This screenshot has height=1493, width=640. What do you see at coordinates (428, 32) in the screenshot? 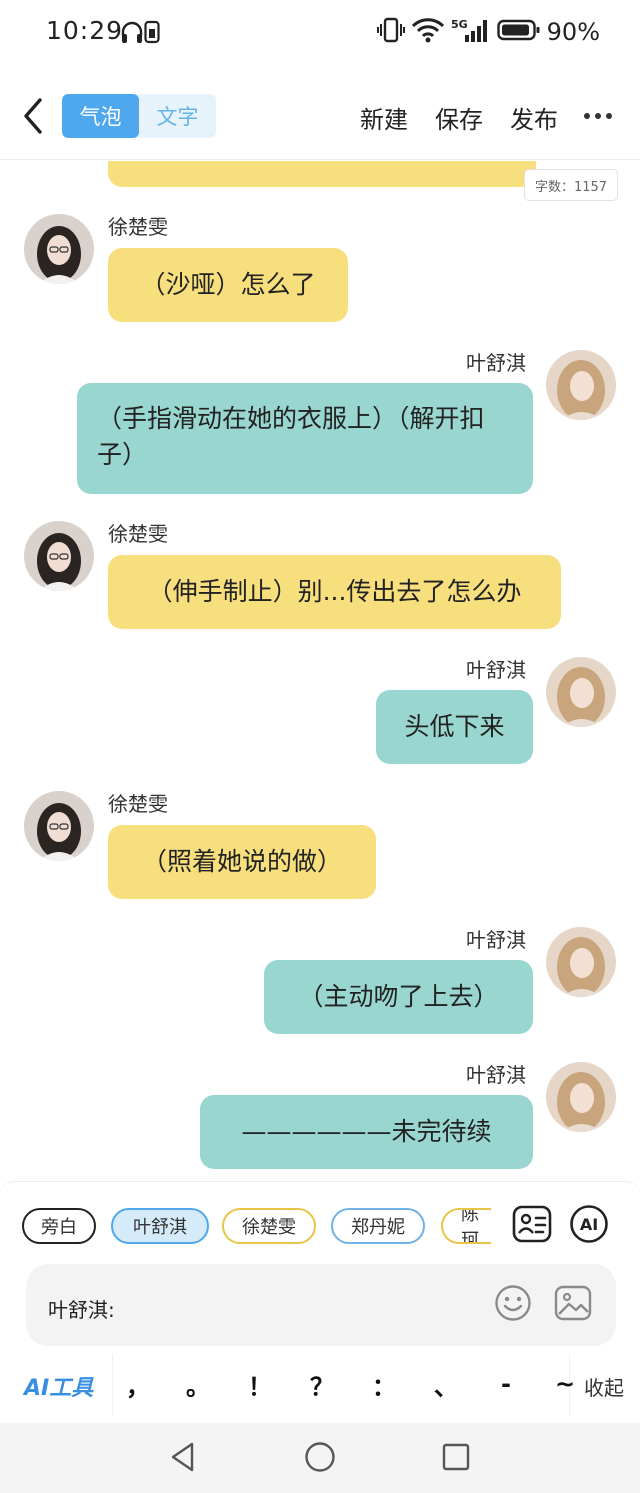
I see `wifi-icon` at bounding box center [428, 32].